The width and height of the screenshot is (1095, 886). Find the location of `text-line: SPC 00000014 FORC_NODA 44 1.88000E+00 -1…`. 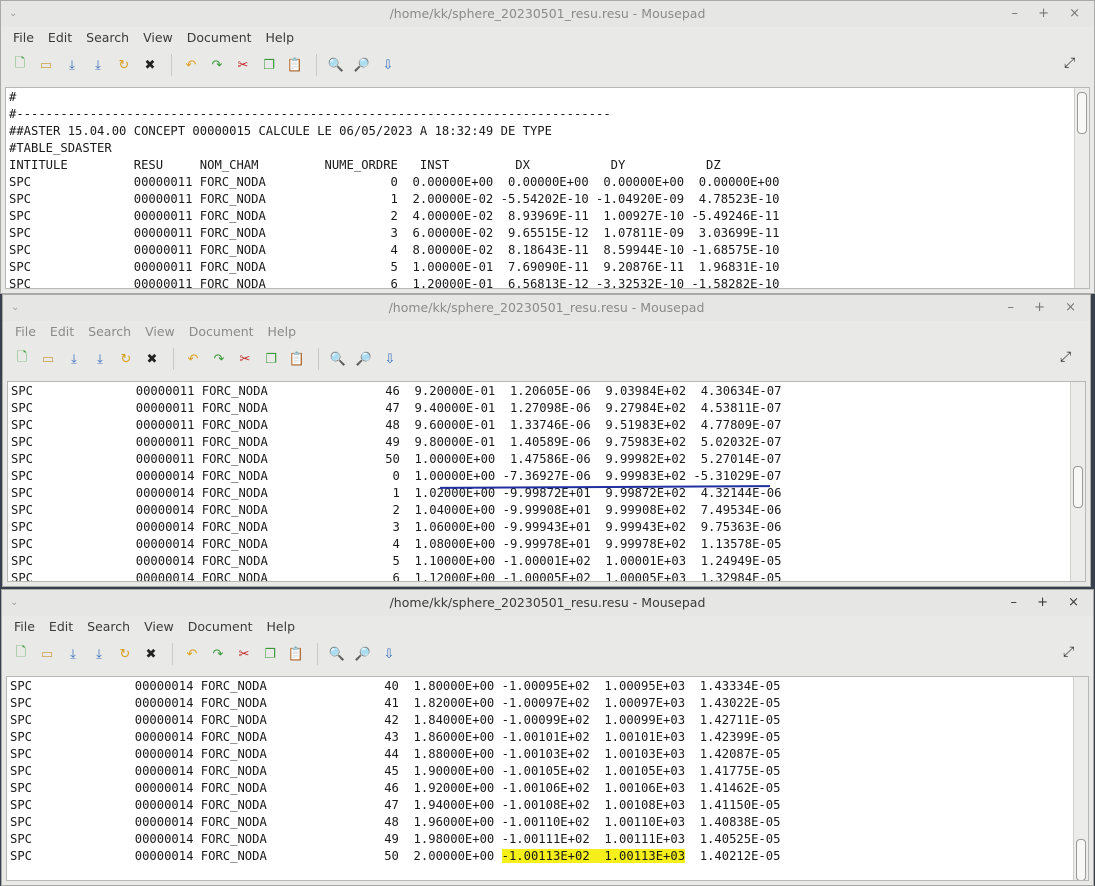

text-line: SPC 00000014 FORC_NODA 44 1.88000E+00 -1… is located at coordinates (549, 754).